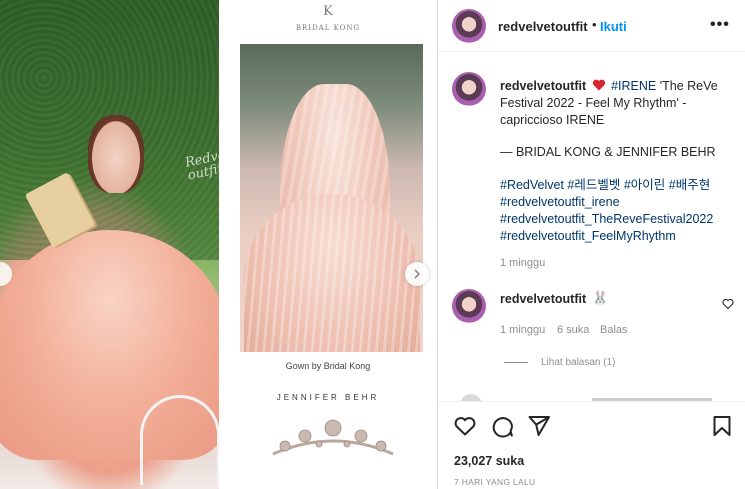 The width and height of the screenshot is (745, 489). I want to click on post-header: redvelvetoutfit • Ikuti •••, so click(591, 26).